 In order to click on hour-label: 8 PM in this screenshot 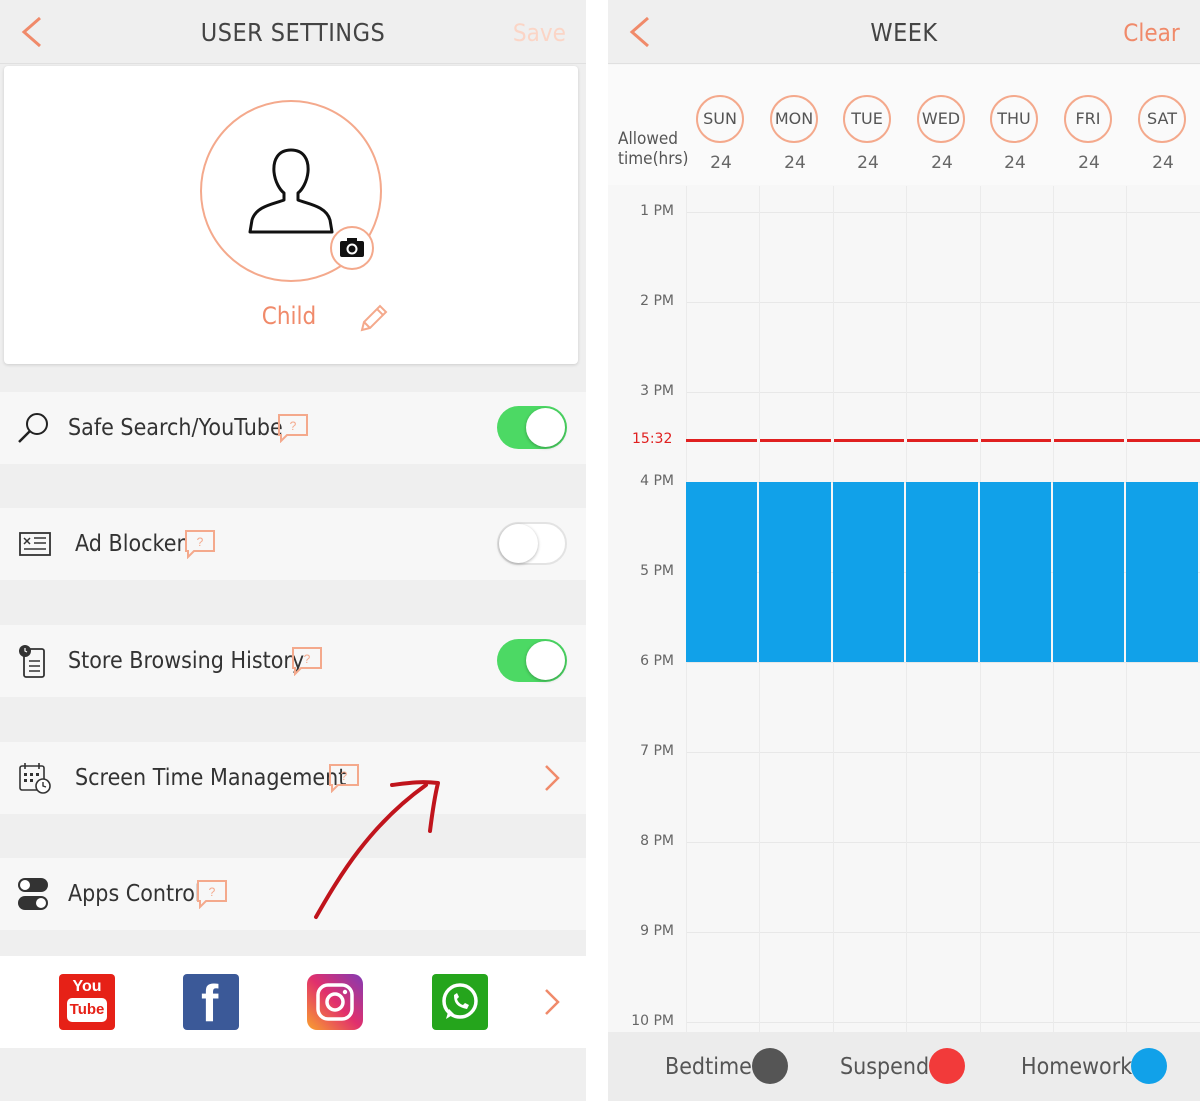, I will do `click(657, 841)`.